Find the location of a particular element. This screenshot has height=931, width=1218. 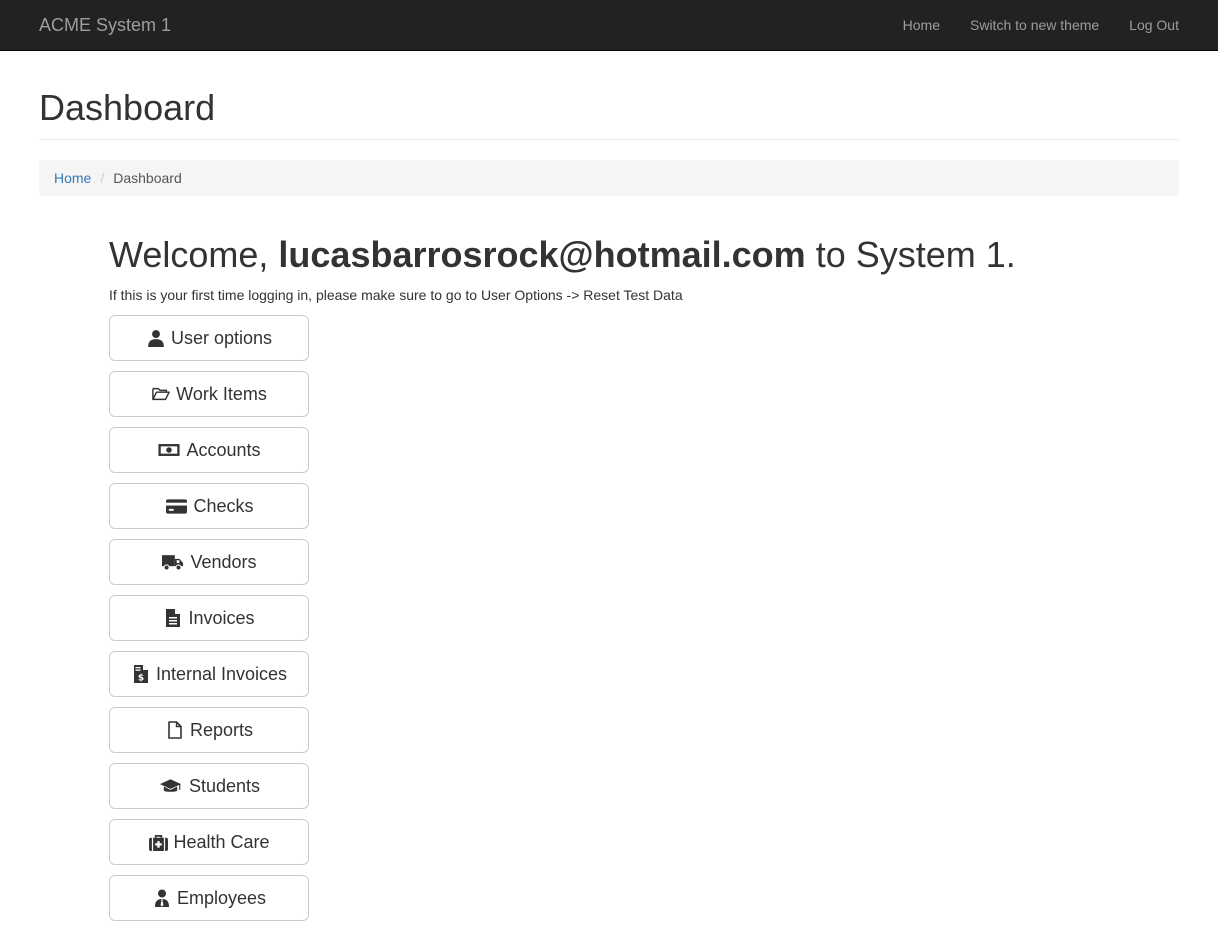

welcome-email: lucasbarrosrock@hotmail.com is located at coordinates (542, 254).